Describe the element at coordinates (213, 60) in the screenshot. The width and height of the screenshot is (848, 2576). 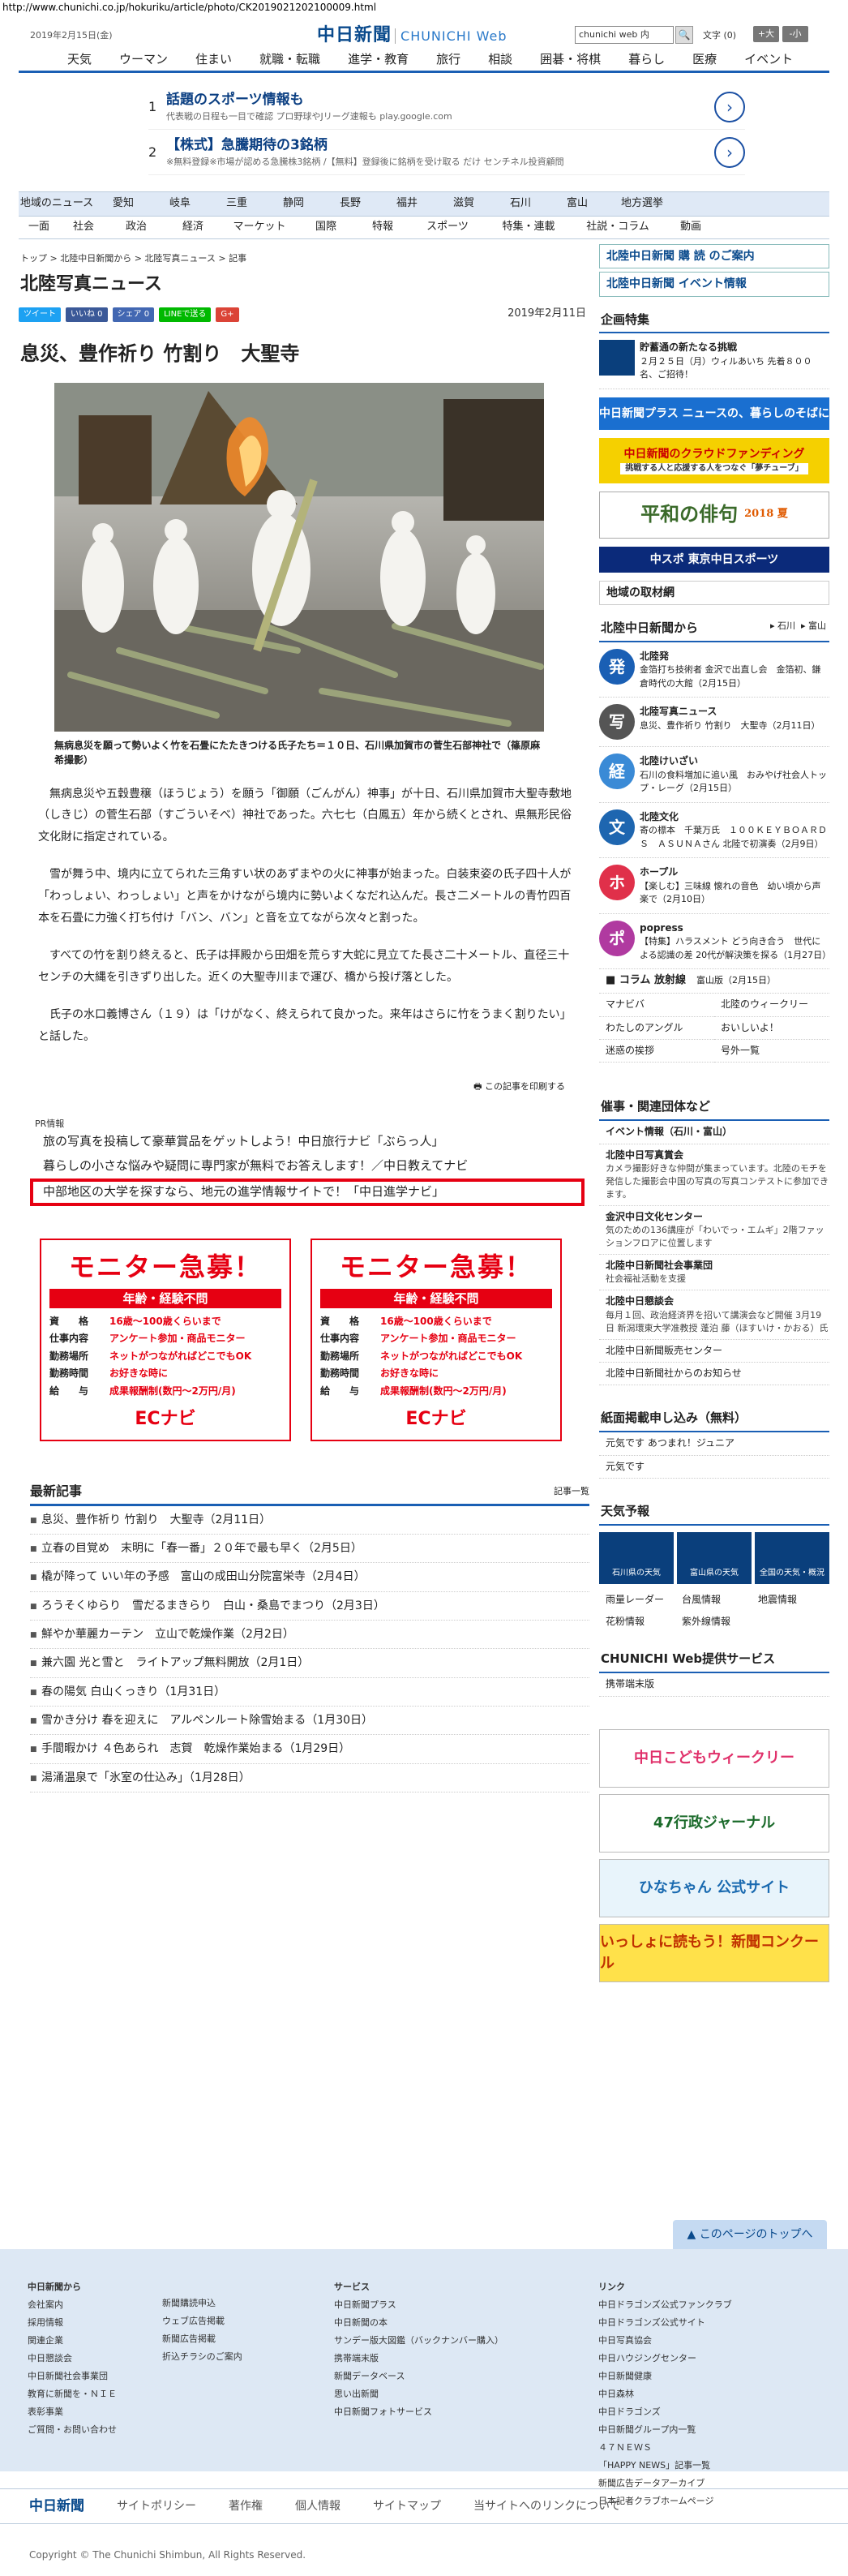
I see `global-nav-item: 住まい` at that location.